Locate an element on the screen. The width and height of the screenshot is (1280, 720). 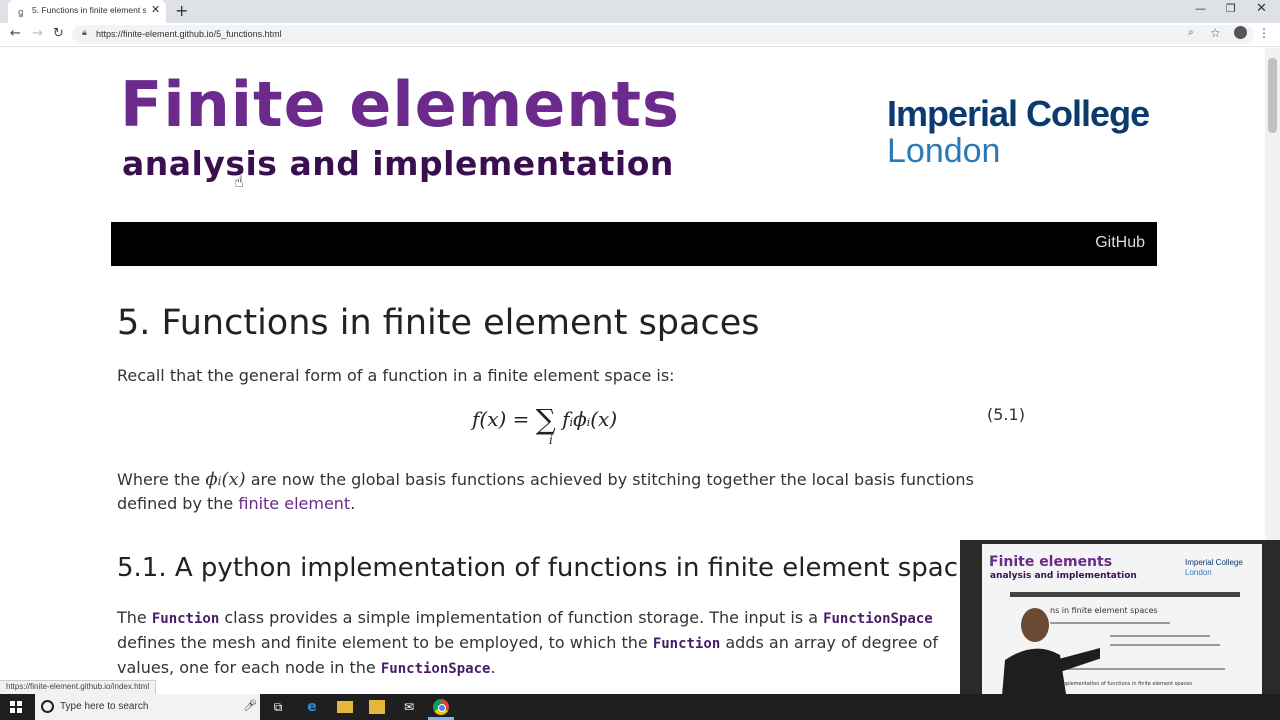
profile-icon is located at coordinates (1240, 32).